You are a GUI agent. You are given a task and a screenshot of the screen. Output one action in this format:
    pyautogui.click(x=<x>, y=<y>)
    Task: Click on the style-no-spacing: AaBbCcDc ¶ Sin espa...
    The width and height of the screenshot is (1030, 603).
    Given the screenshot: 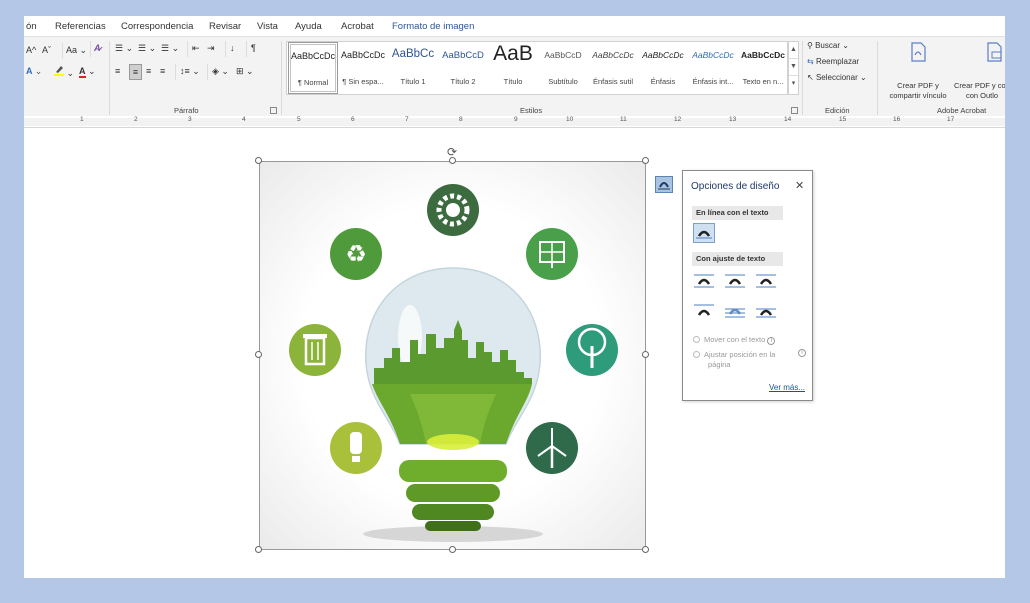 What is the action you would take?
    pyautogui.click(x=363, y=68)
    